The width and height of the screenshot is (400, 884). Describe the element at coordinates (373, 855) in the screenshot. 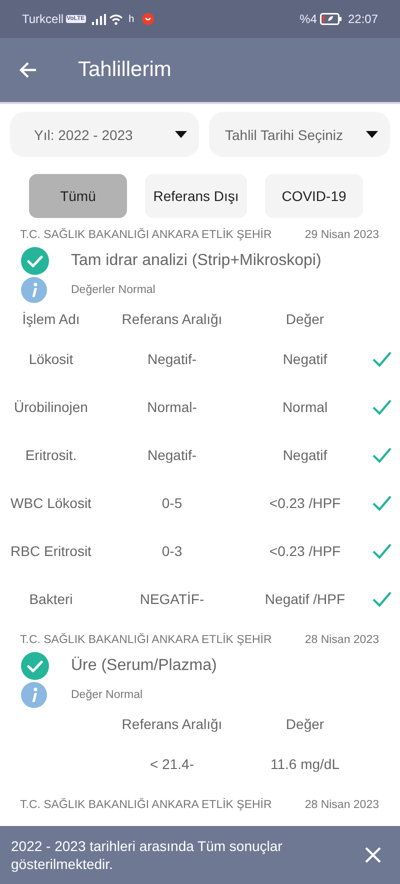

I see `close-icon` at that location.